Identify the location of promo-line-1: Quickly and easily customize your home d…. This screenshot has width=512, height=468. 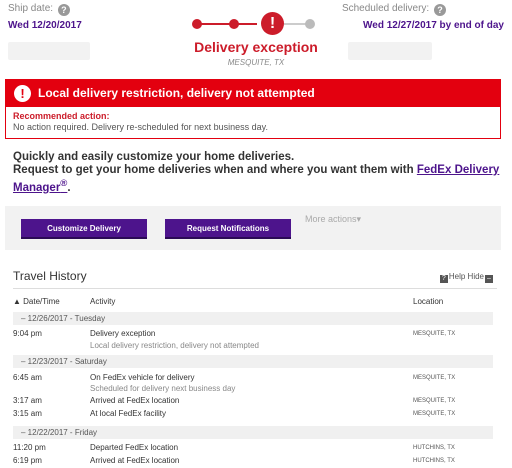
(154, 157).